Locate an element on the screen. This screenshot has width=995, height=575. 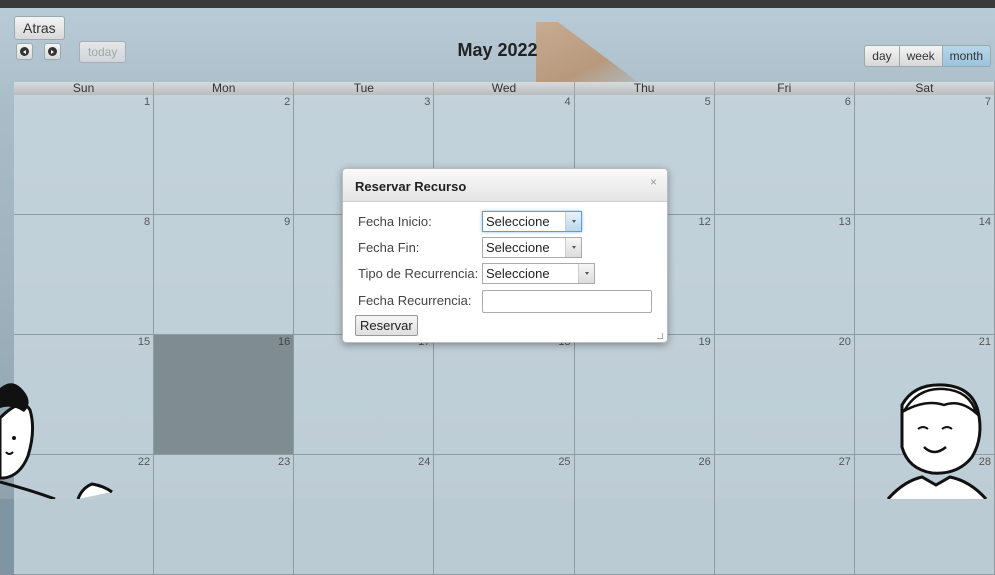
dialog-title: Reservar Recurso is located at coordinates (411, 186).